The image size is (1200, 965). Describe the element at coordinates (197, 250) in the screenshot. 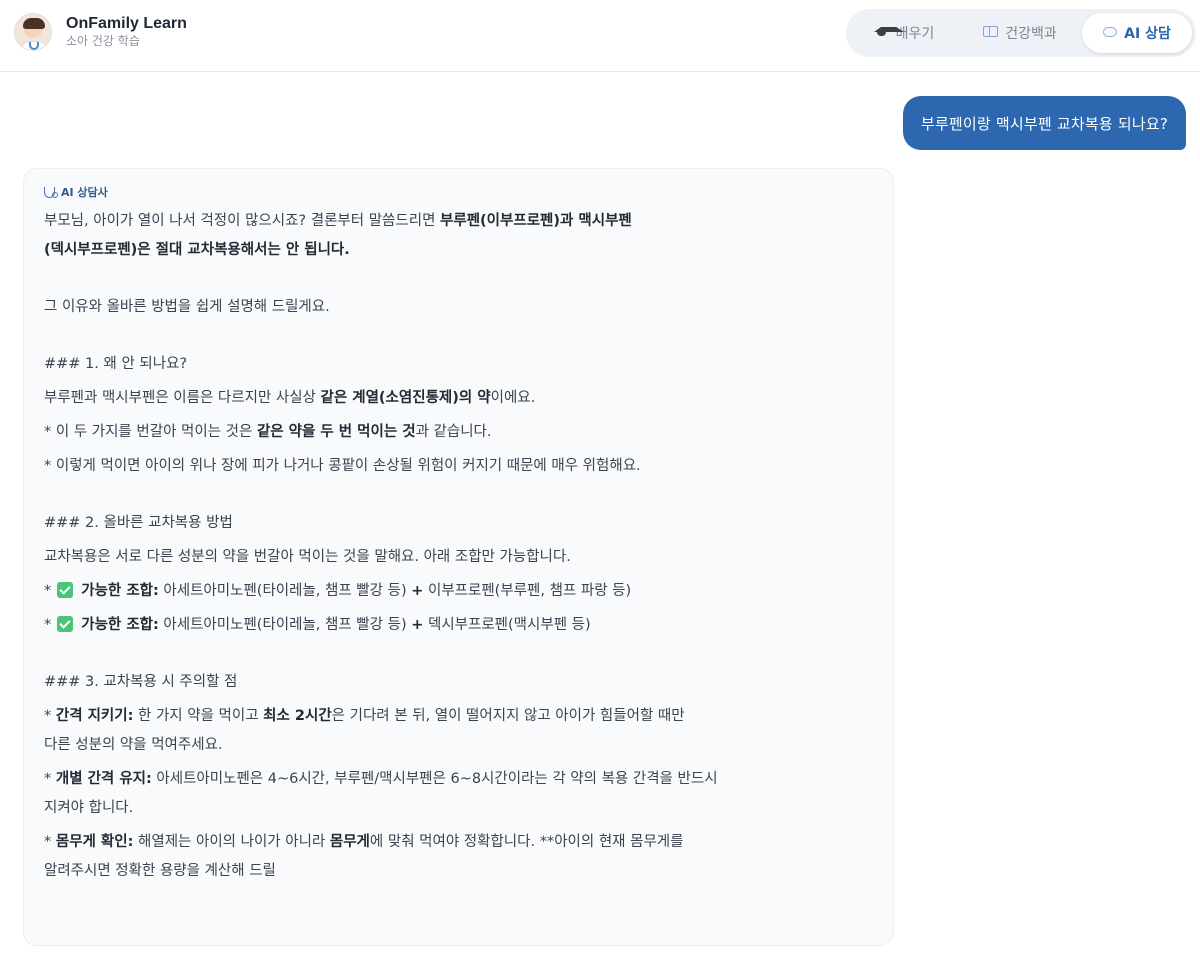

I see `bold-text: (덱시부프로펜)은 절대 교차복용해서는 안 됩니다.` at that location.